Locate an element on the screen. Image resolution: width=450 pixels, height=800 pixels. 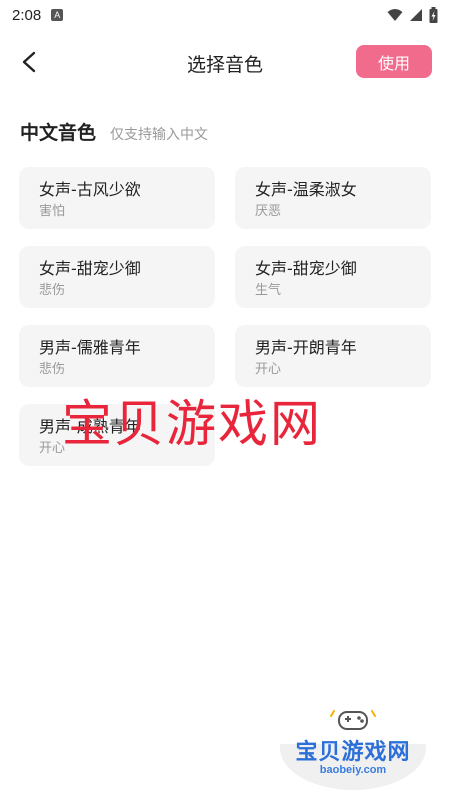
notification-icon: A is located at coordinates (57, 15).